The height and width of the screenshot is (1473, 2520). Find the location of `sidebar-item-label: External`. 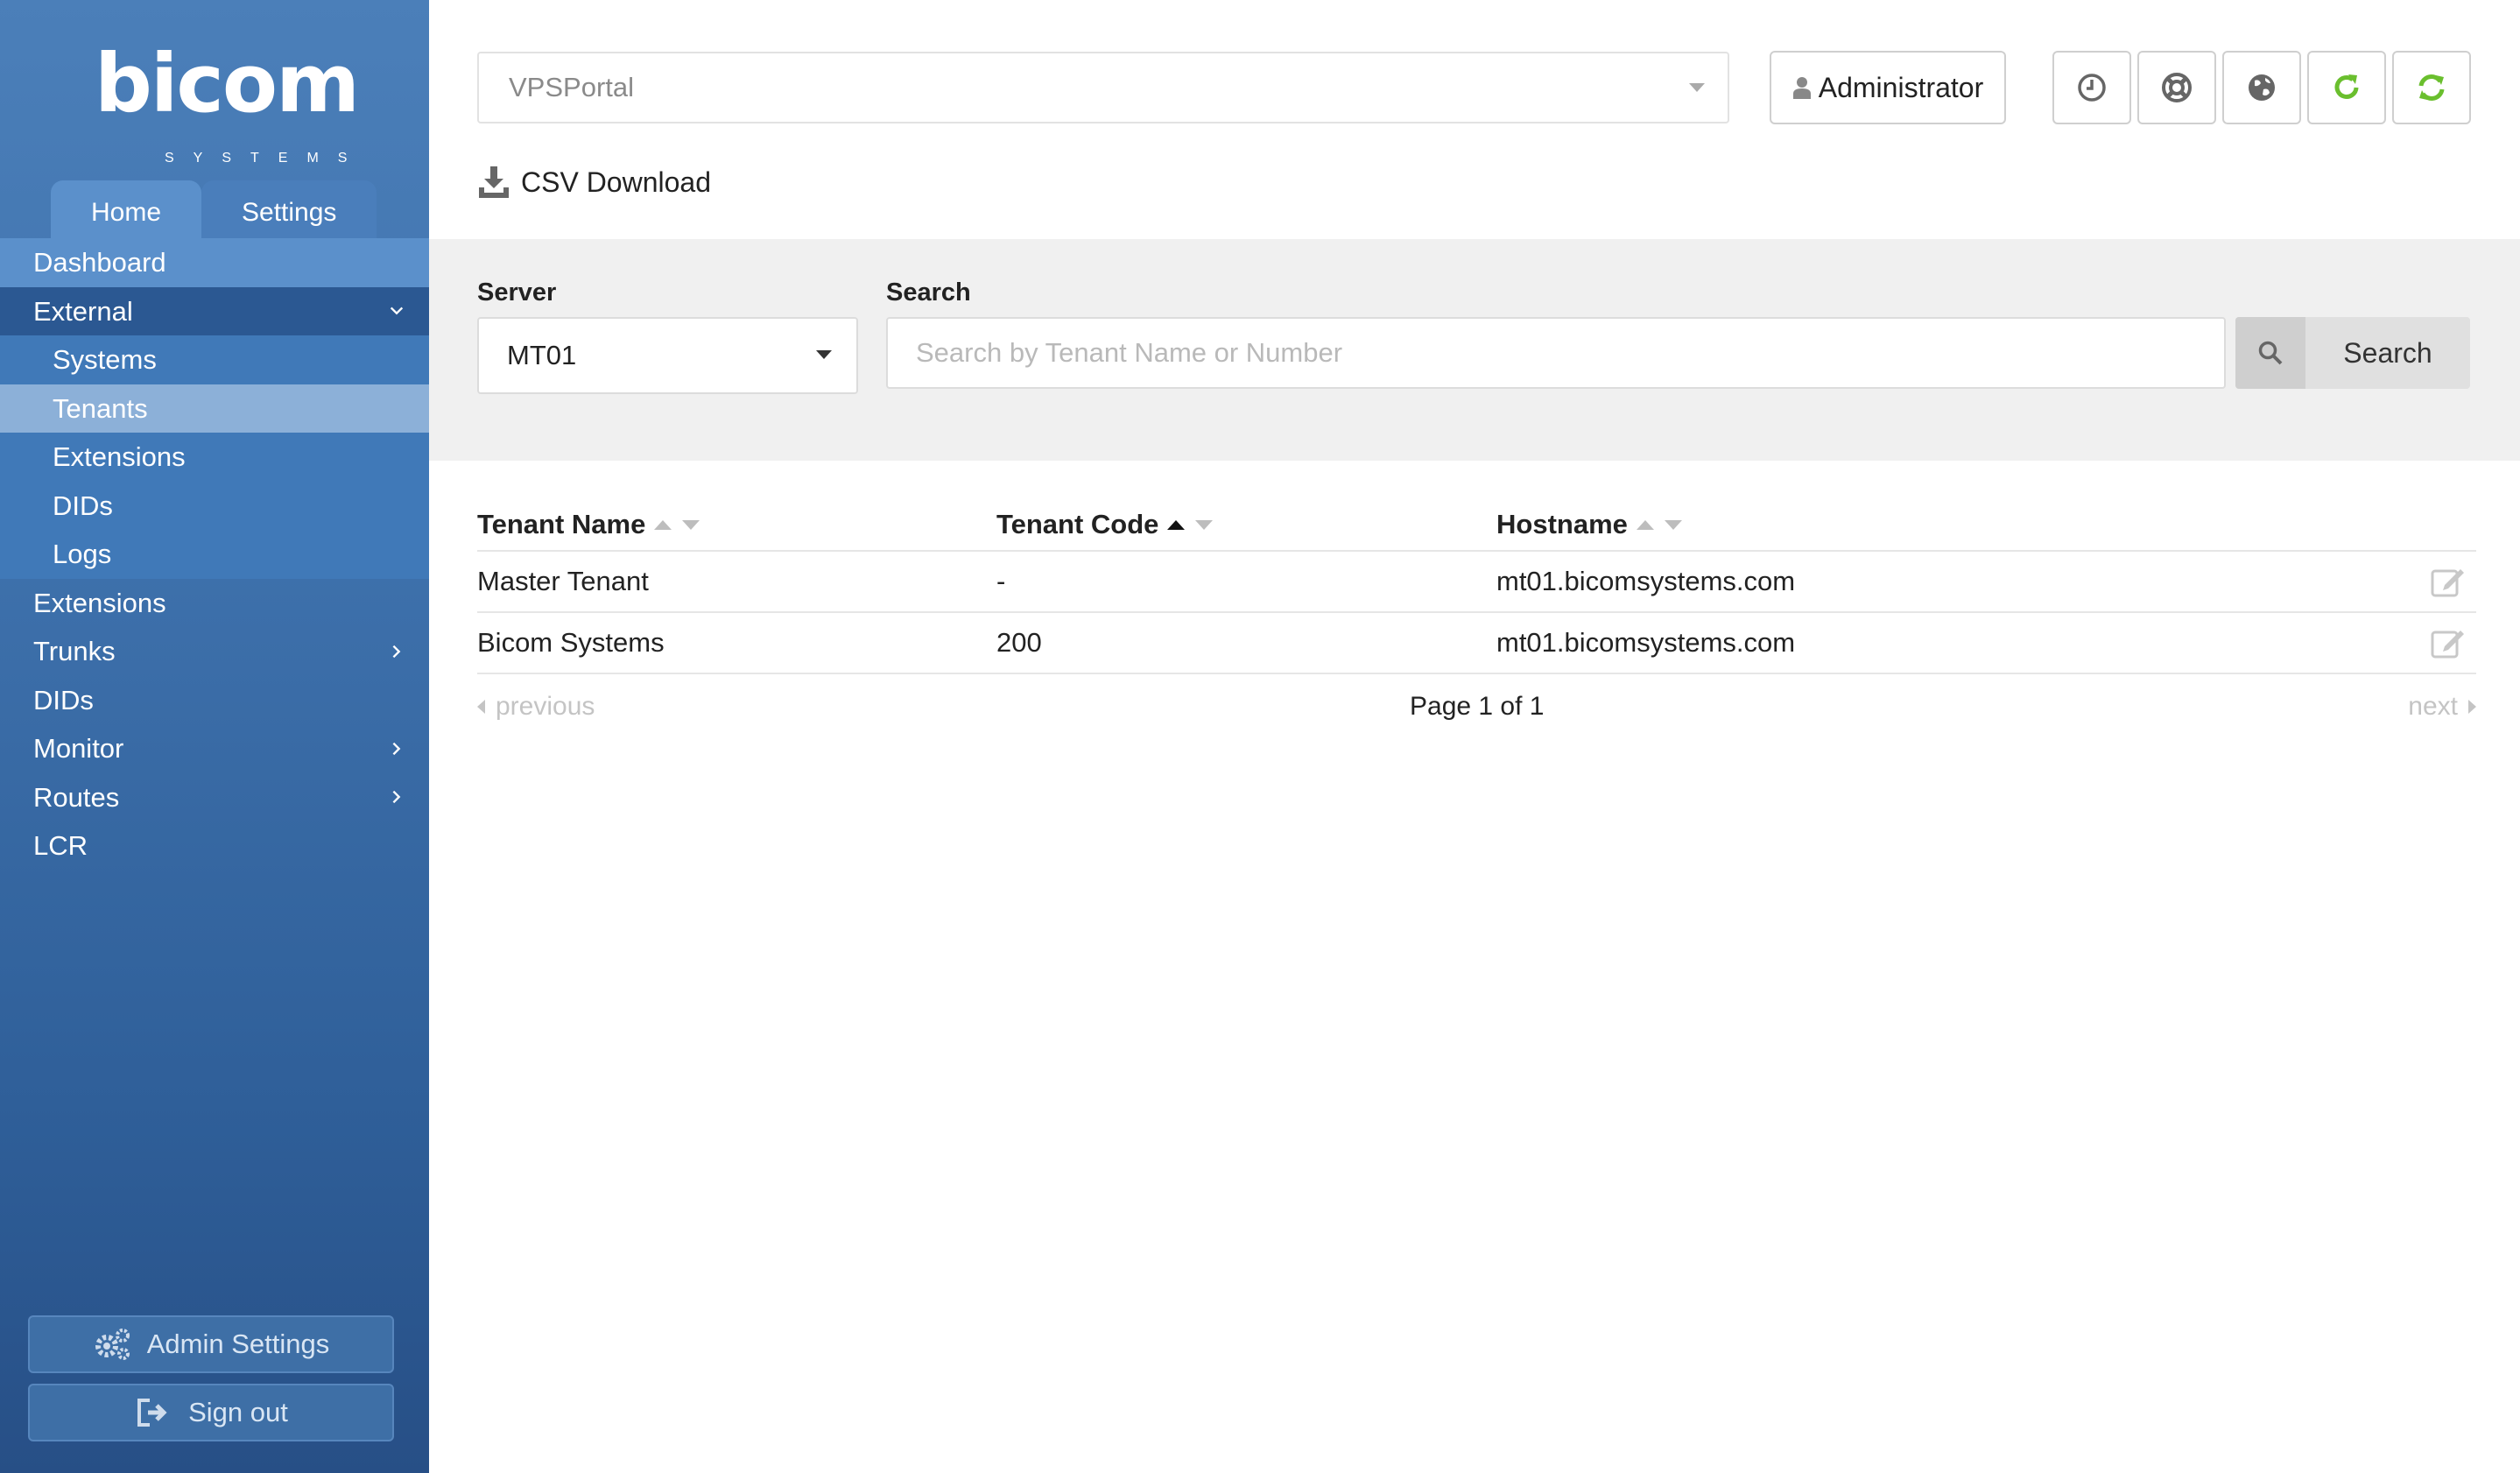

sidebar-item-label: External is located at coordinates (83, 311).